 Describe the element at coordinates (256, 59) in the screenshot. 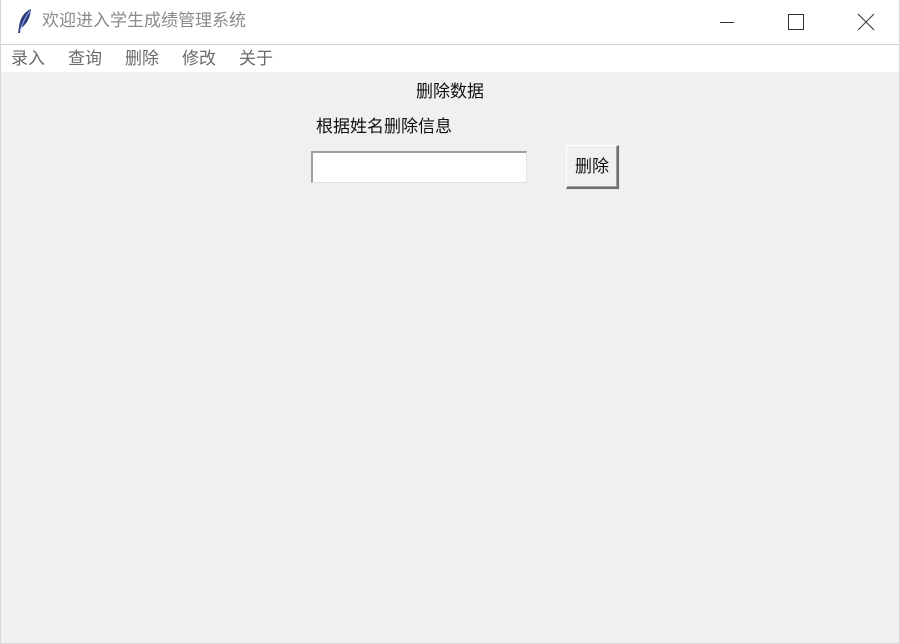

I see `menu-item-about: 关于` at that location.